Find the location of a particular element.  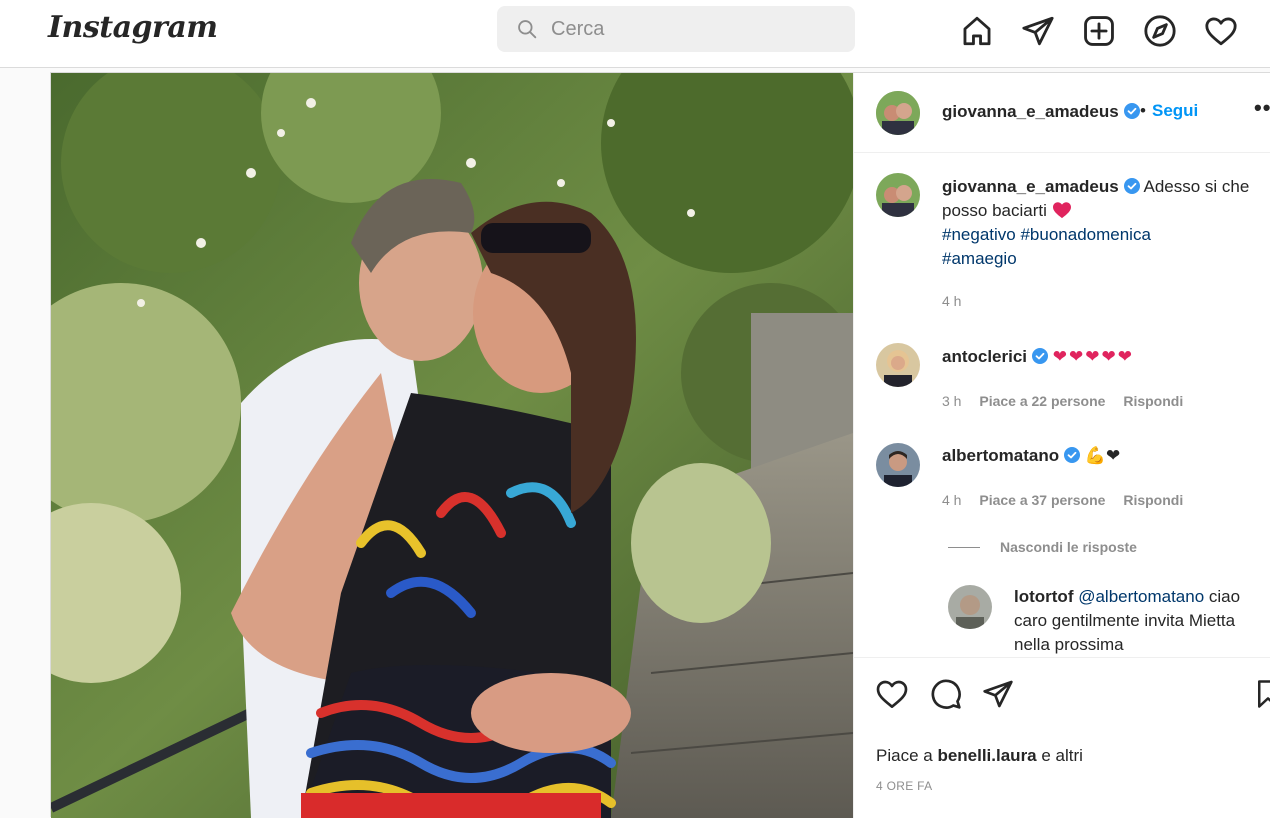

likes-suffix: e altri is located at coordinates (1062, 755).